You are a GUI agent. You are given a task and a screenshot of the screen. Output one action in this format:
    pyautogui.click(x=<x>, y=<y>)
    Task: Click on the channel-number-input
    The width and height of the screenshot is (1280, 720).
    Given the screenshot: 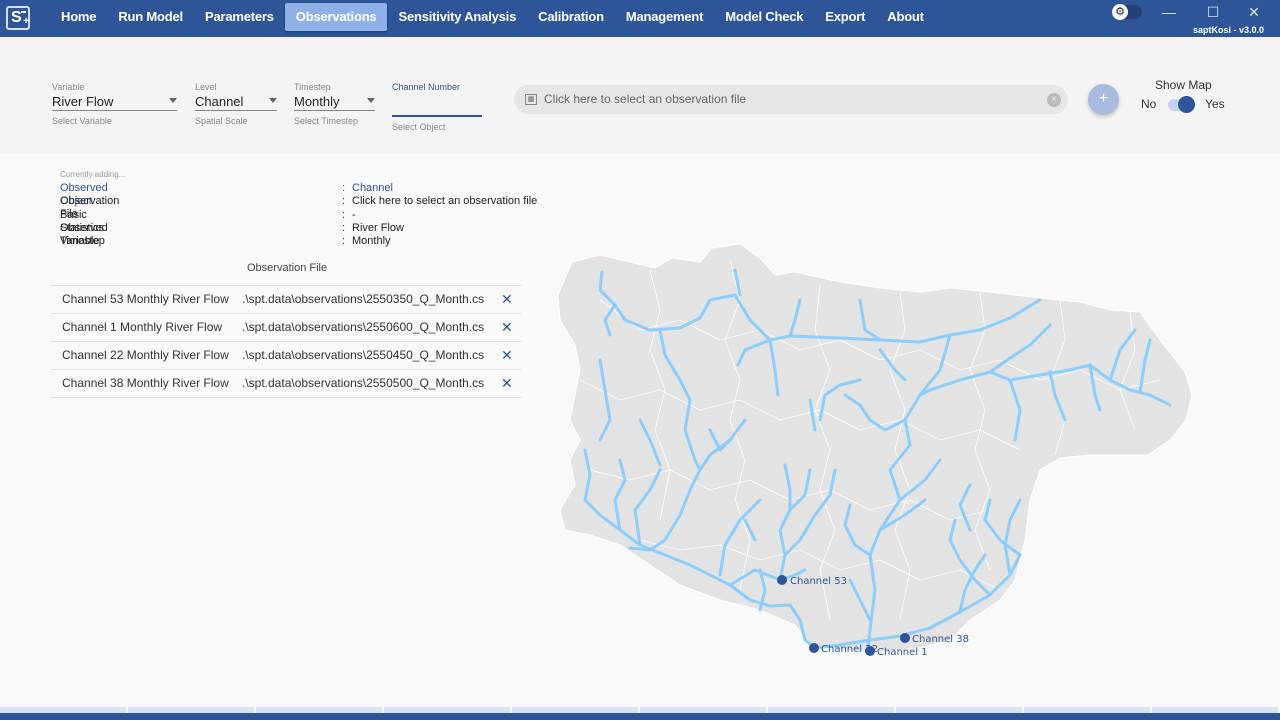 What is the action you would take?
    pyautogui.click(x=437, y=109)
    